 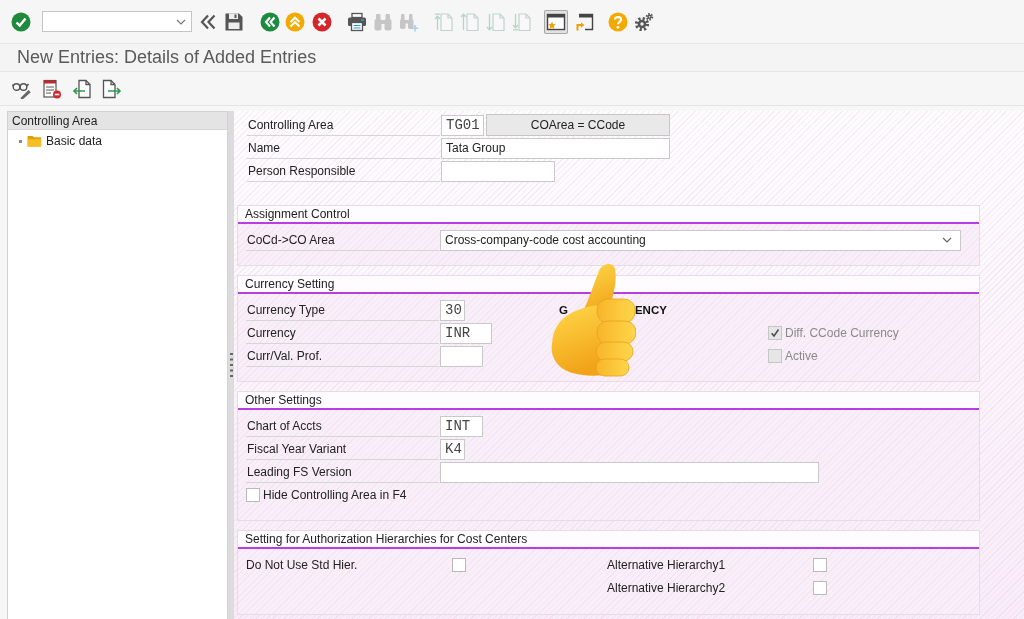 I want to click on field-label: Fiscal Year Variant, so click(x=342, y=449).